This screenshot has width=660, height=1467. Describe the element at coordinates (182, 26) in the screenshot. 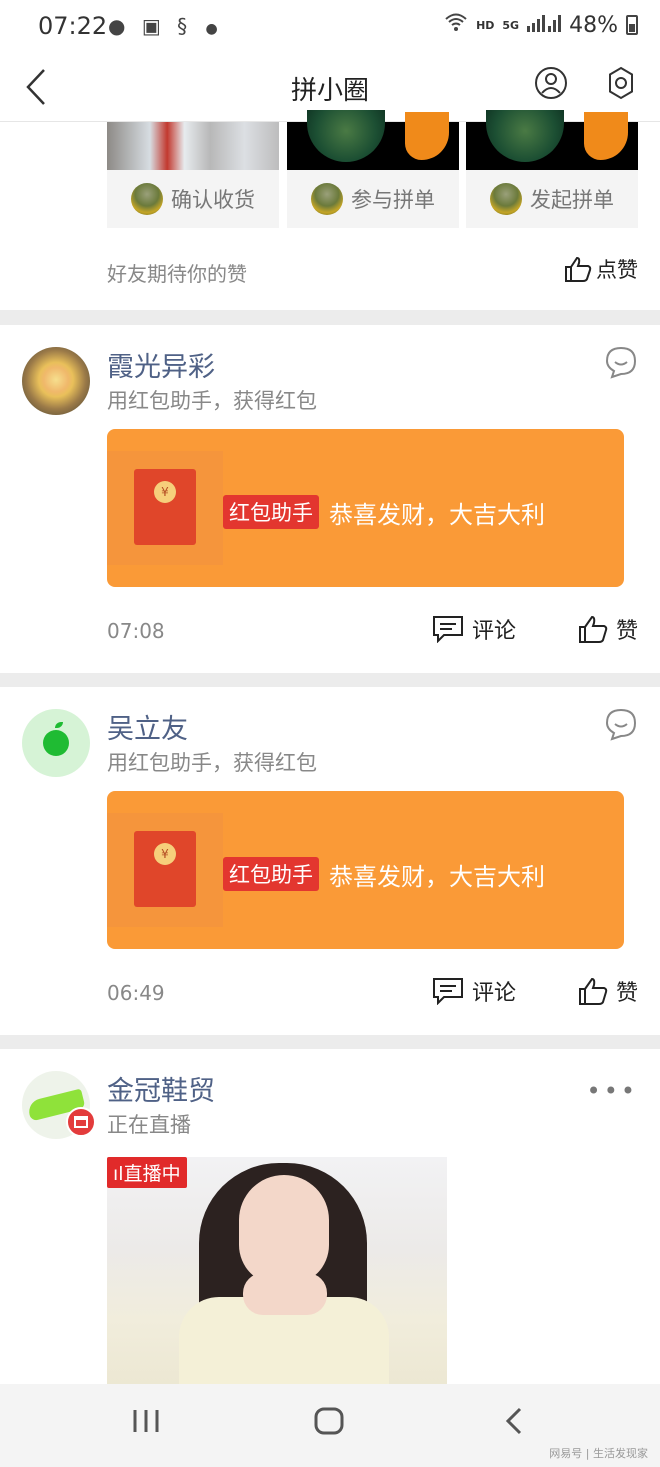

I see `app-icon: §` at that location.